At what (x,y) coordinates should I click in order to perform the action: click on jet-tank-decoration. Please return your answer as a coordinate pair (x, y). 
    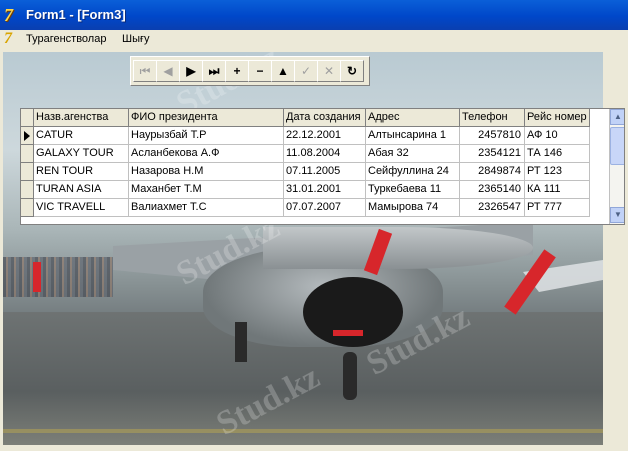
    Looking at the image, I should click on (398, 248).